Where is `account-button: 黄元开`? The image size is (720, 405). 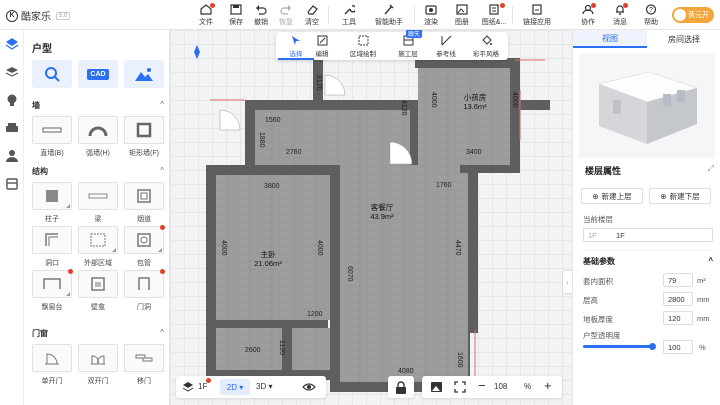 account-button: 黄元开 is located at coordinates (693, 15).